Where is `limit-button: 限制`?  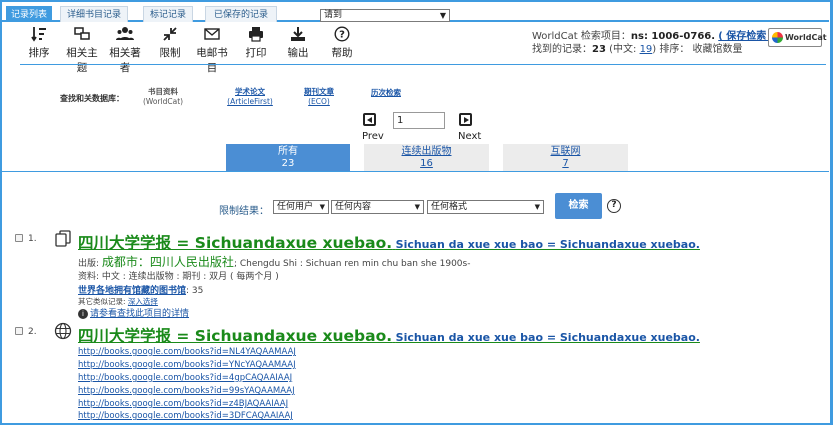
limit-button: 限制 is located at coordinates (170, 43).